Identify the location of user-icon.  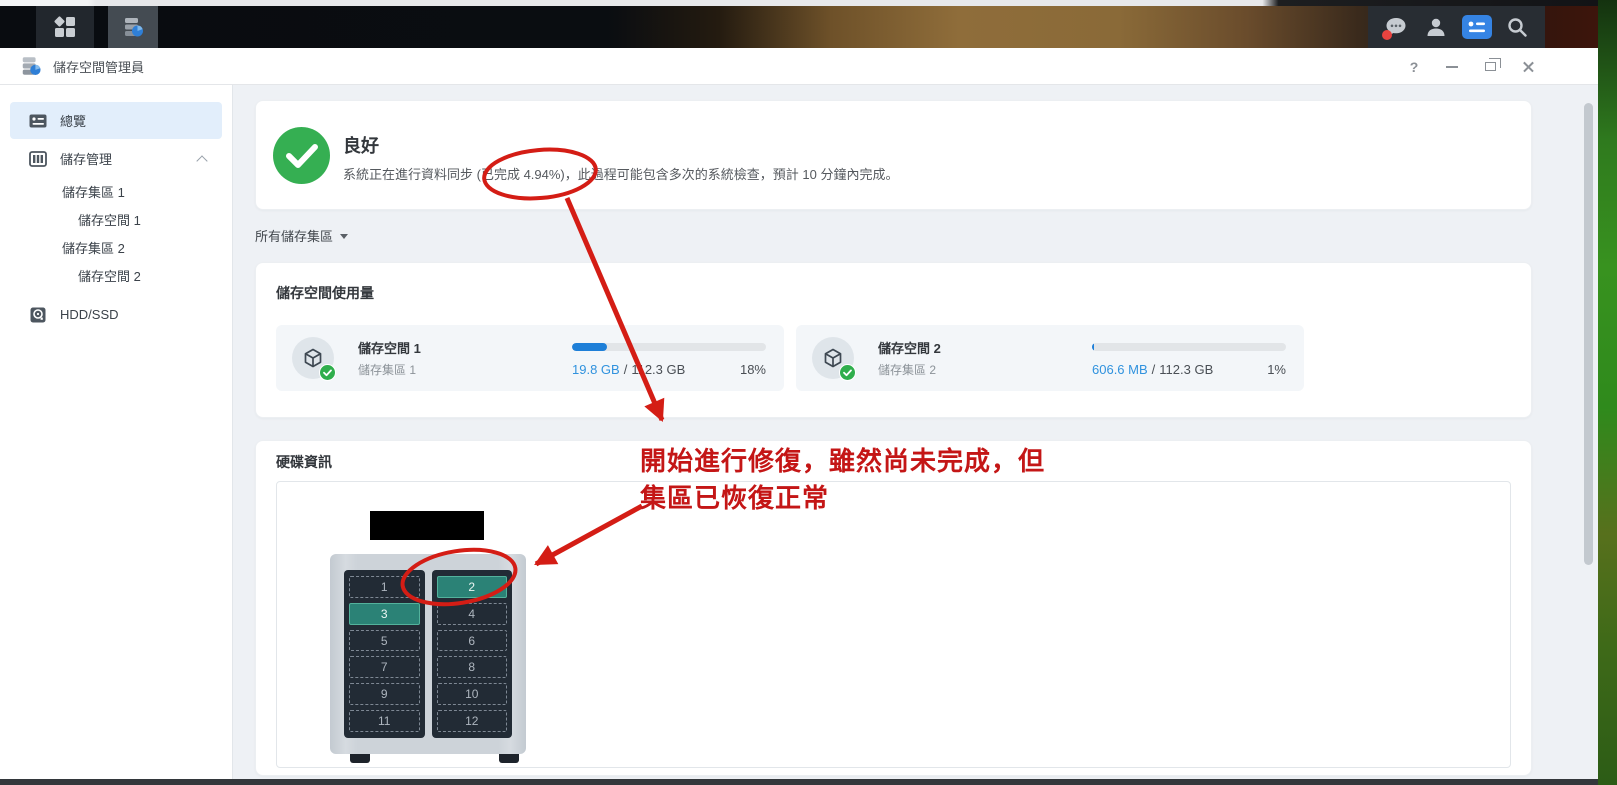
(1436, 27).